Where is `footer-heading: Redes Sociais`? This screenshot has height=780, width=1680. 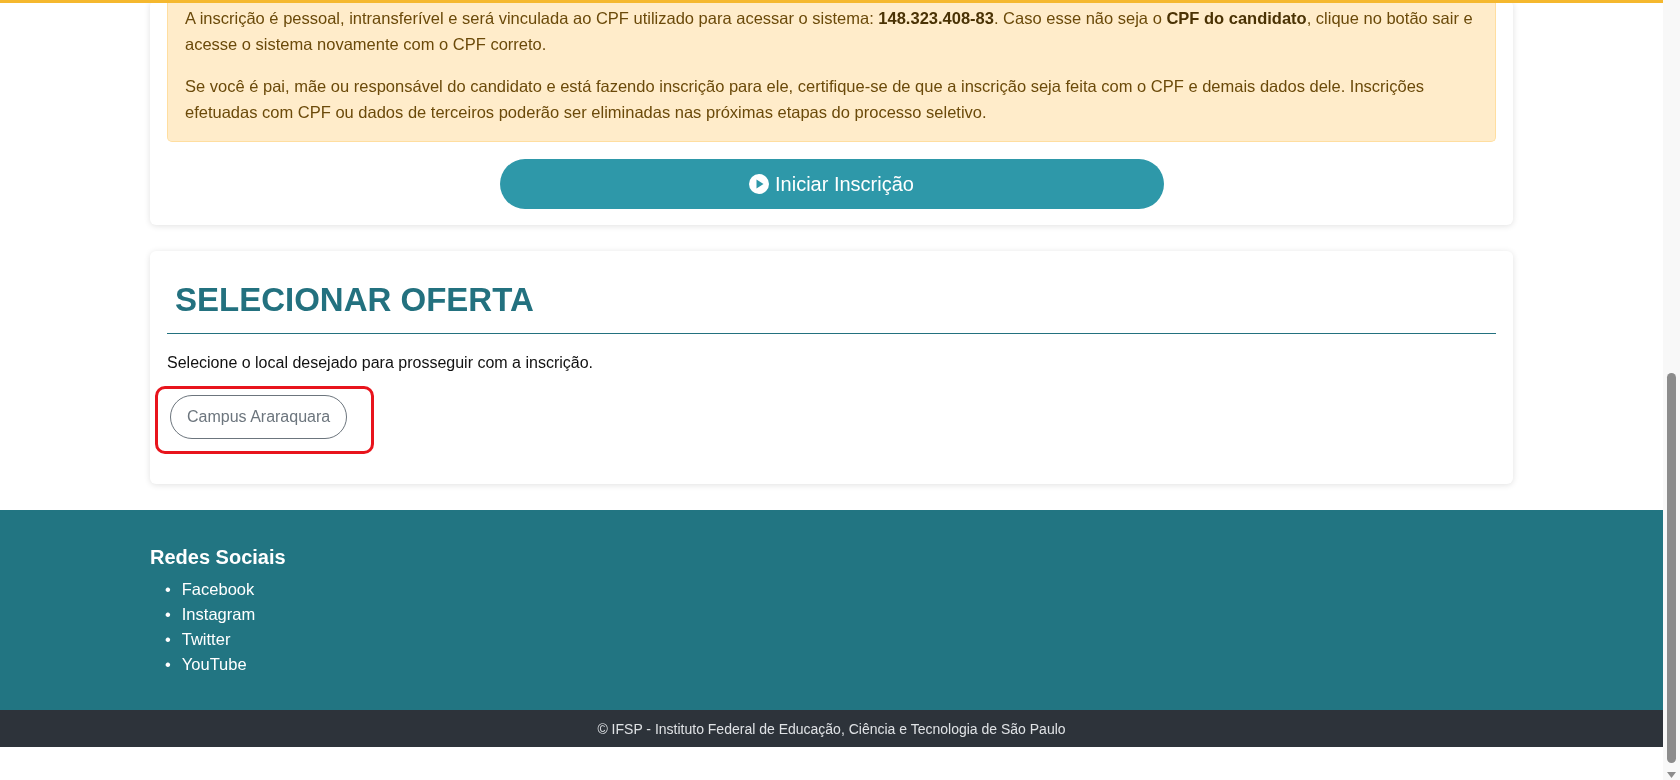
footer-heading: Redes Sociais is located at coordinates (218, 557).